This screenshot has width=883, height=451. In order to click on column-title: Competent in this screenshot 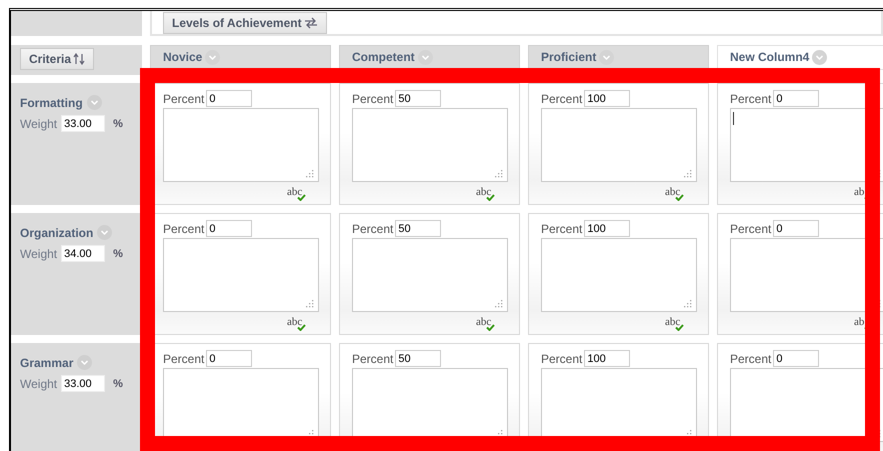, I will do `click(383, 57)`.